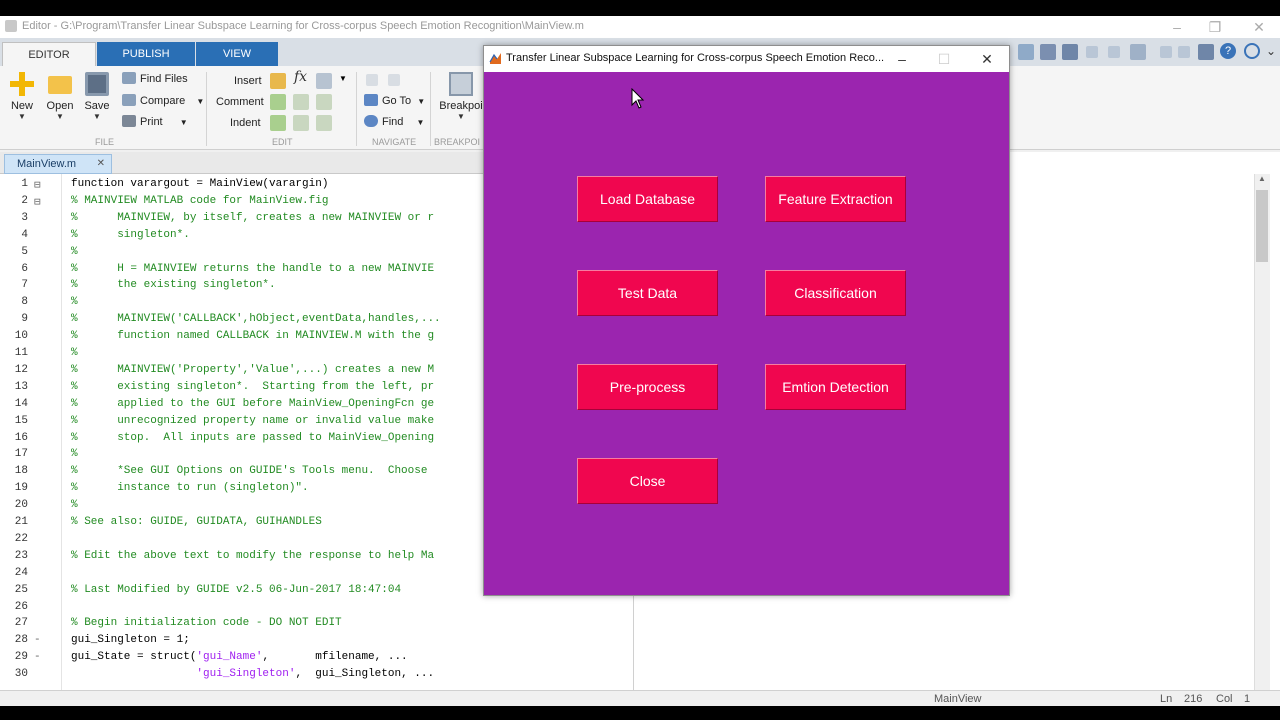 Image resolution: width=1280 pixels, height=720 pixels. What do you see at coordinates (1092, 52) in the screenshot?
I see `cut-icon` at bounding box center [1092, 52].